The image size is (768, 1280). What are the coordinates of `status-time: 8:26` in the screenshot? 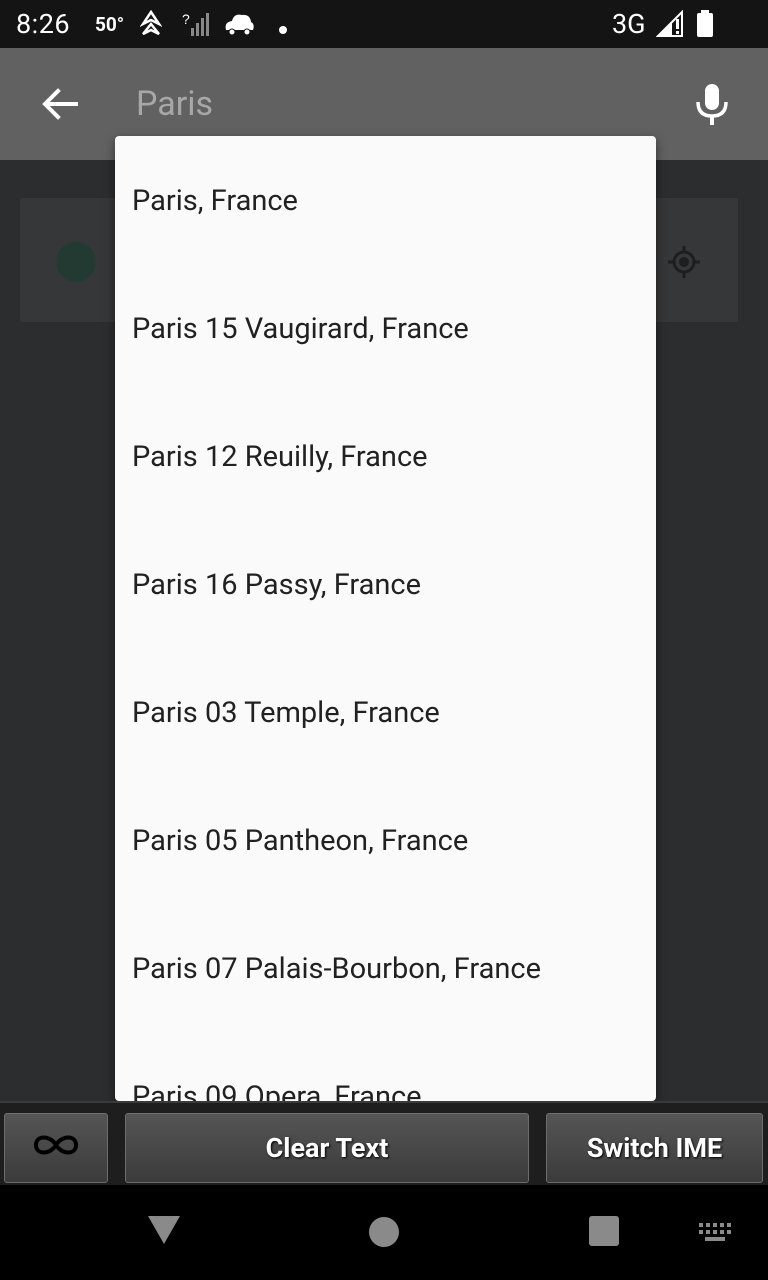 It's located at (43, 24).